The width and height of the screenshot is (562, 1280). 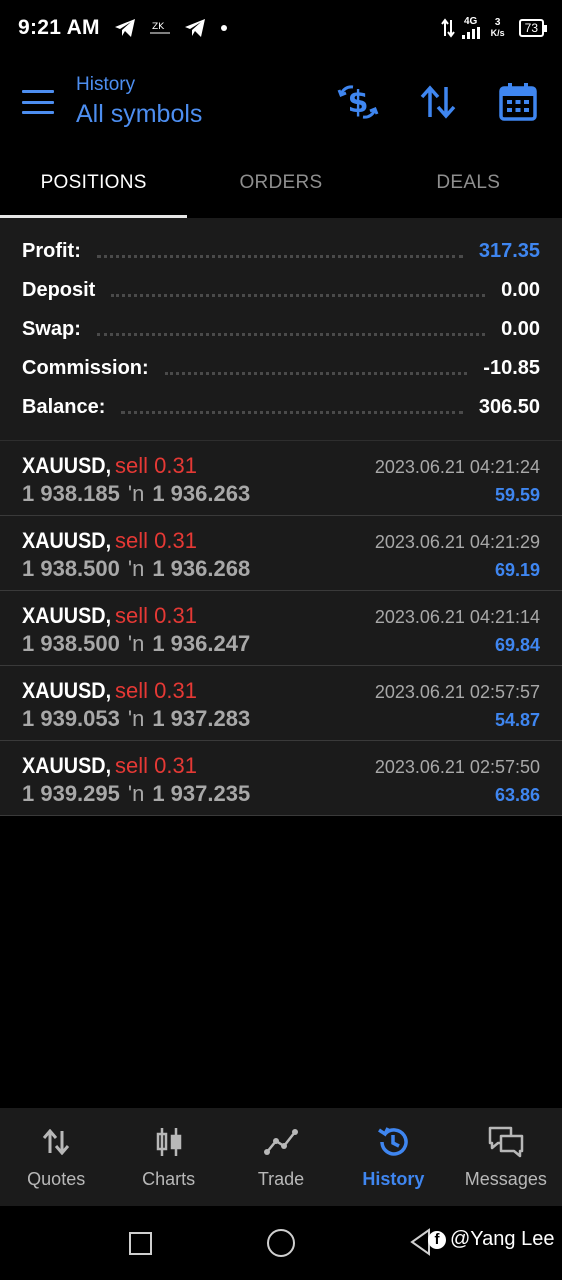 I want to click on system-status: 4G 3 K/s 73, so click(x=494, y=27).